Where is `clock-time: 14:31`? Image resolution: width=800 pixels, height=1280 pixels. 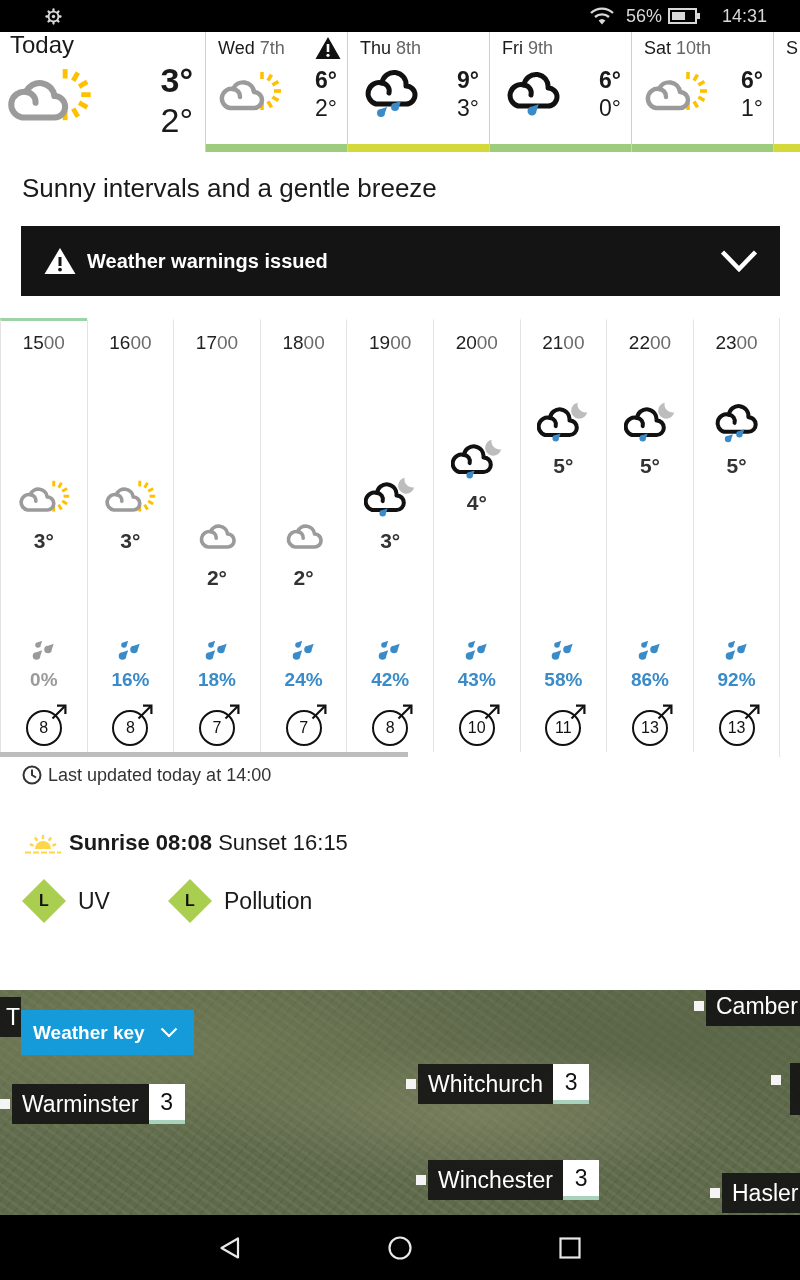 clock-time: 14:31 is located at coordinates (744, 16).